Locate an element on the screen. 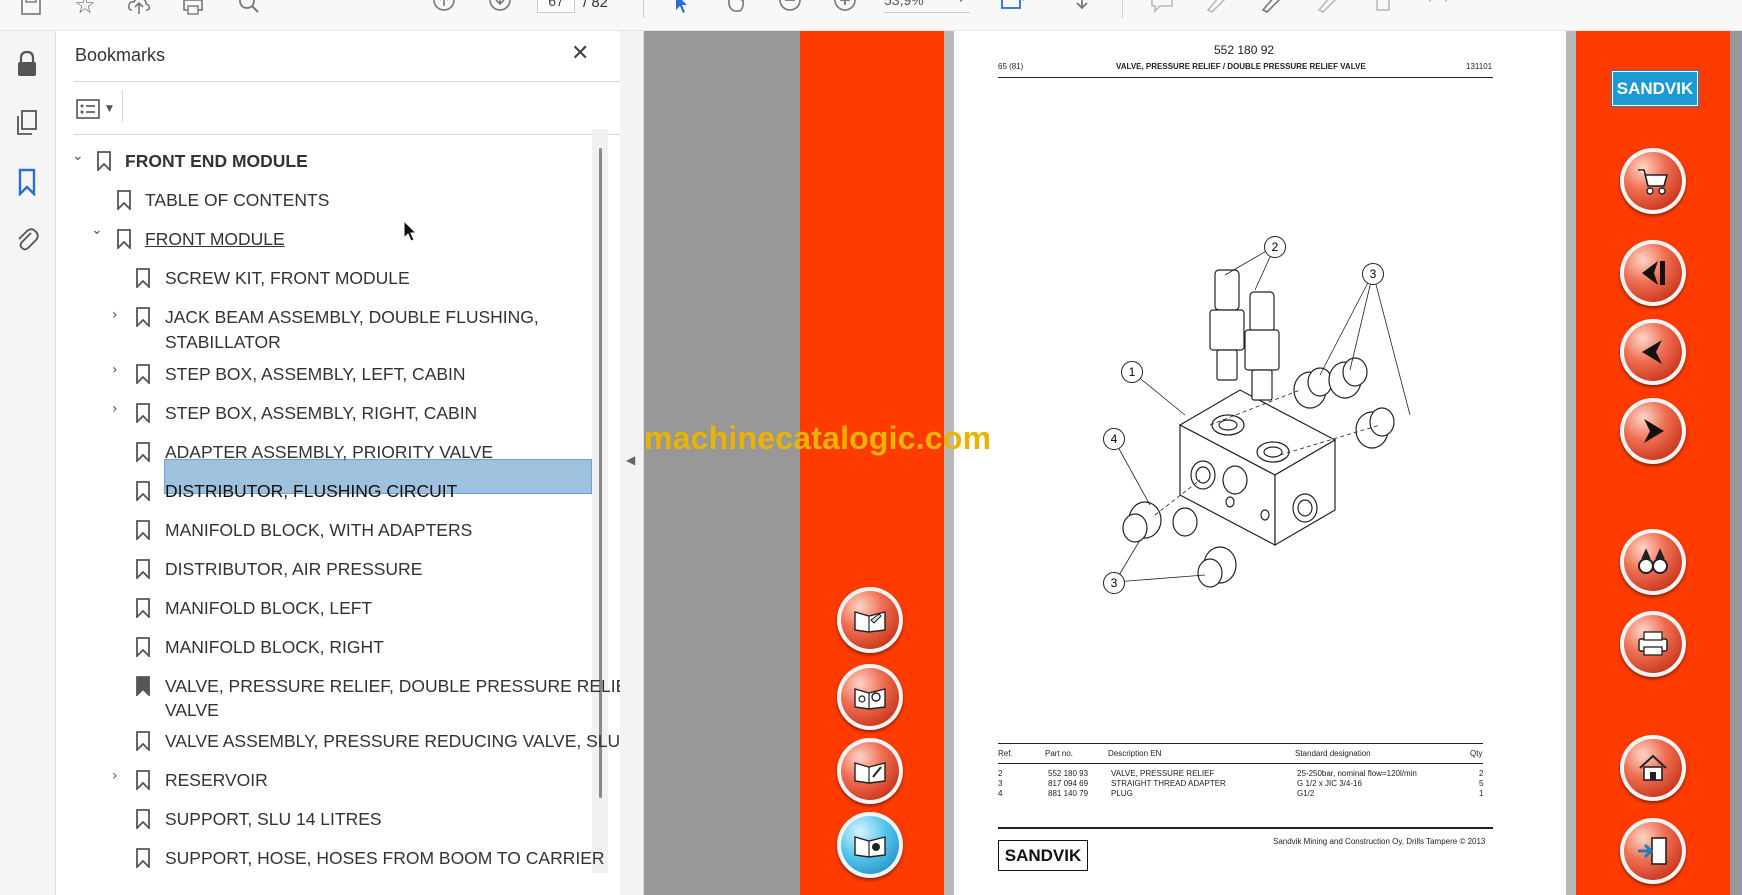 The height and width of the screenshot is (895, 1742). bookmark-label: MANIFOLD BLOCK, WITH ADAPTERS is located at coordinates (318, 530).